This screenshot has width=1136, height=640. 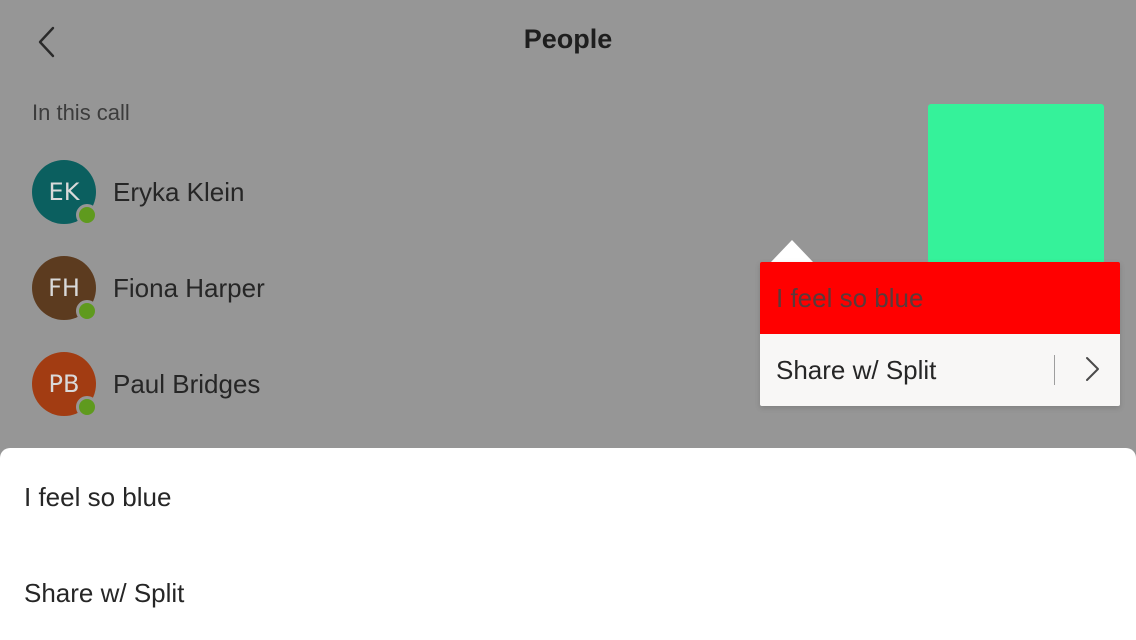 I want to click on popover-item-primary: I feel so blue, so click(x=940, y=298).